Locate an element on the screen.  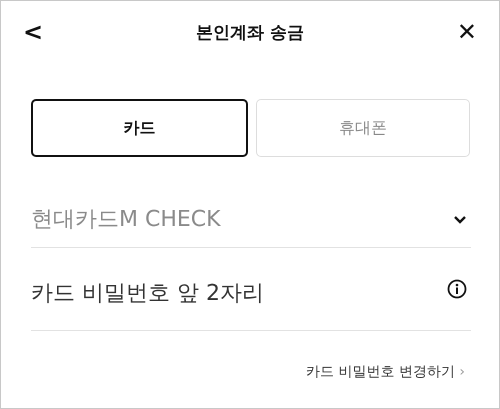
tab: 카드 is located at coordinates (139, 128).